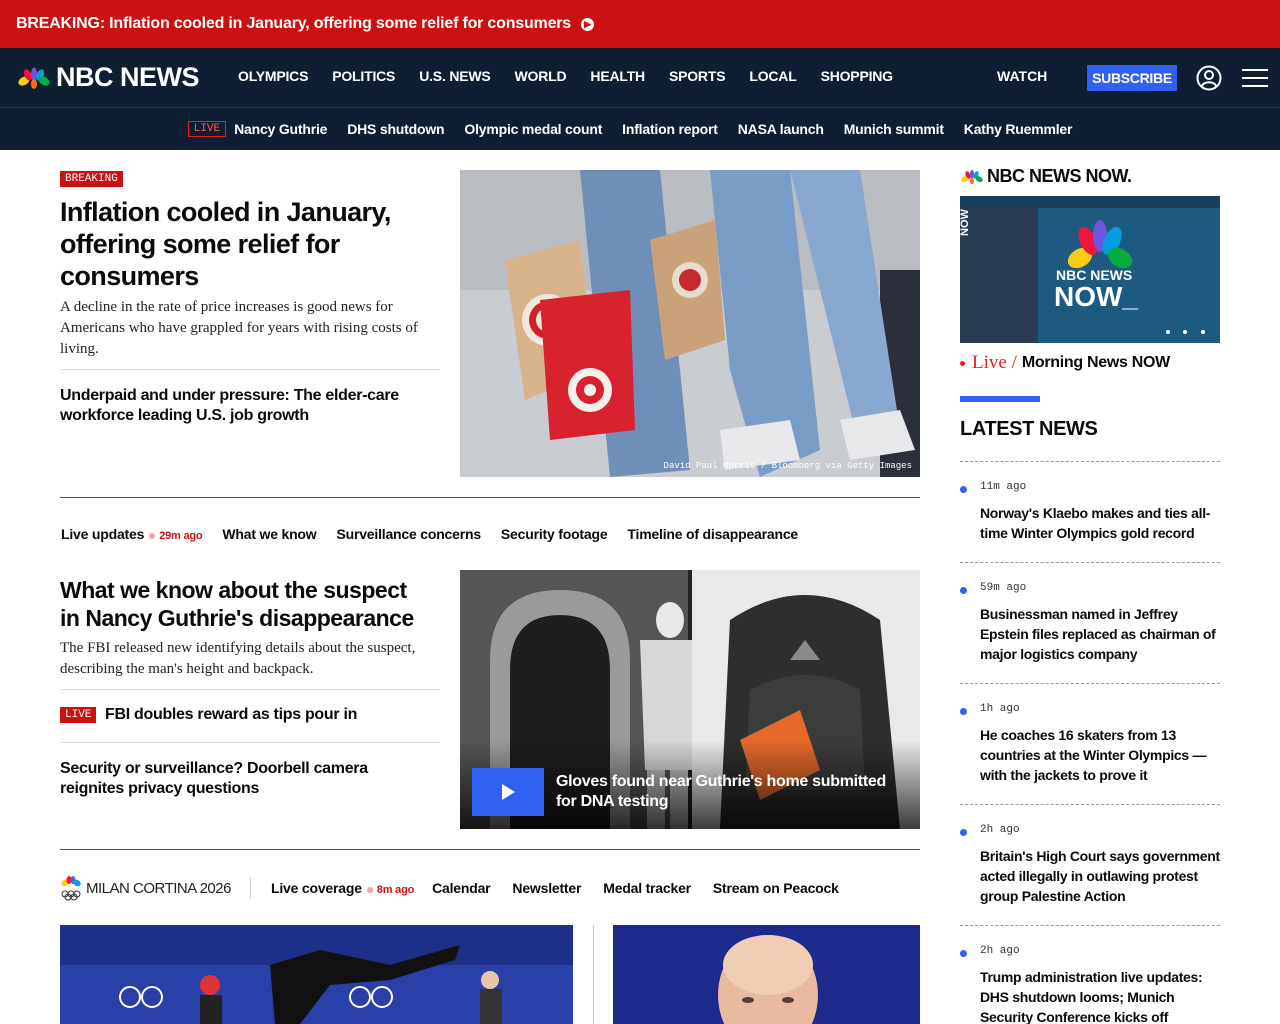  Describe the element at coordinates (1000, 709) in the screenshot. I see `latest-news-time: 1h ago` at that location.